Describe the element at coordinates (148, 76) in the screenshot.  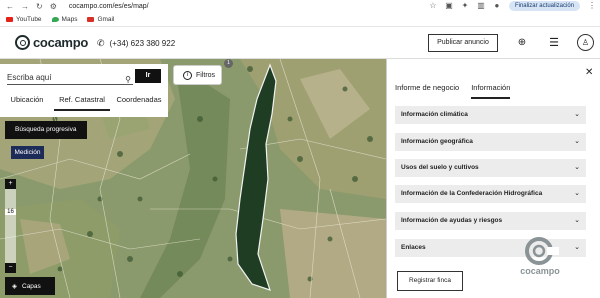
I see `search-go-button: Ir` at that location.